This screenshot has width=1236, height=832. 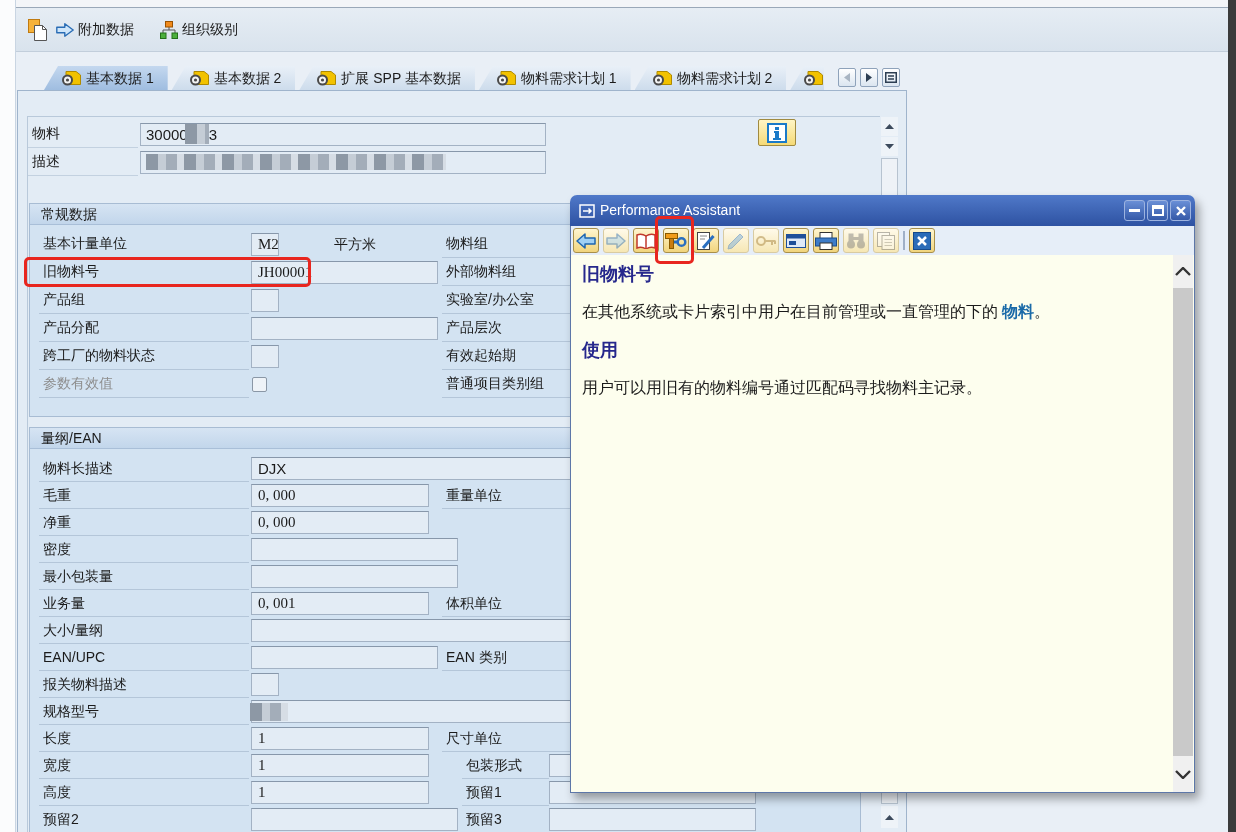 I want to click on tab: 物料需求计划 1, so click(x=554, y=78).